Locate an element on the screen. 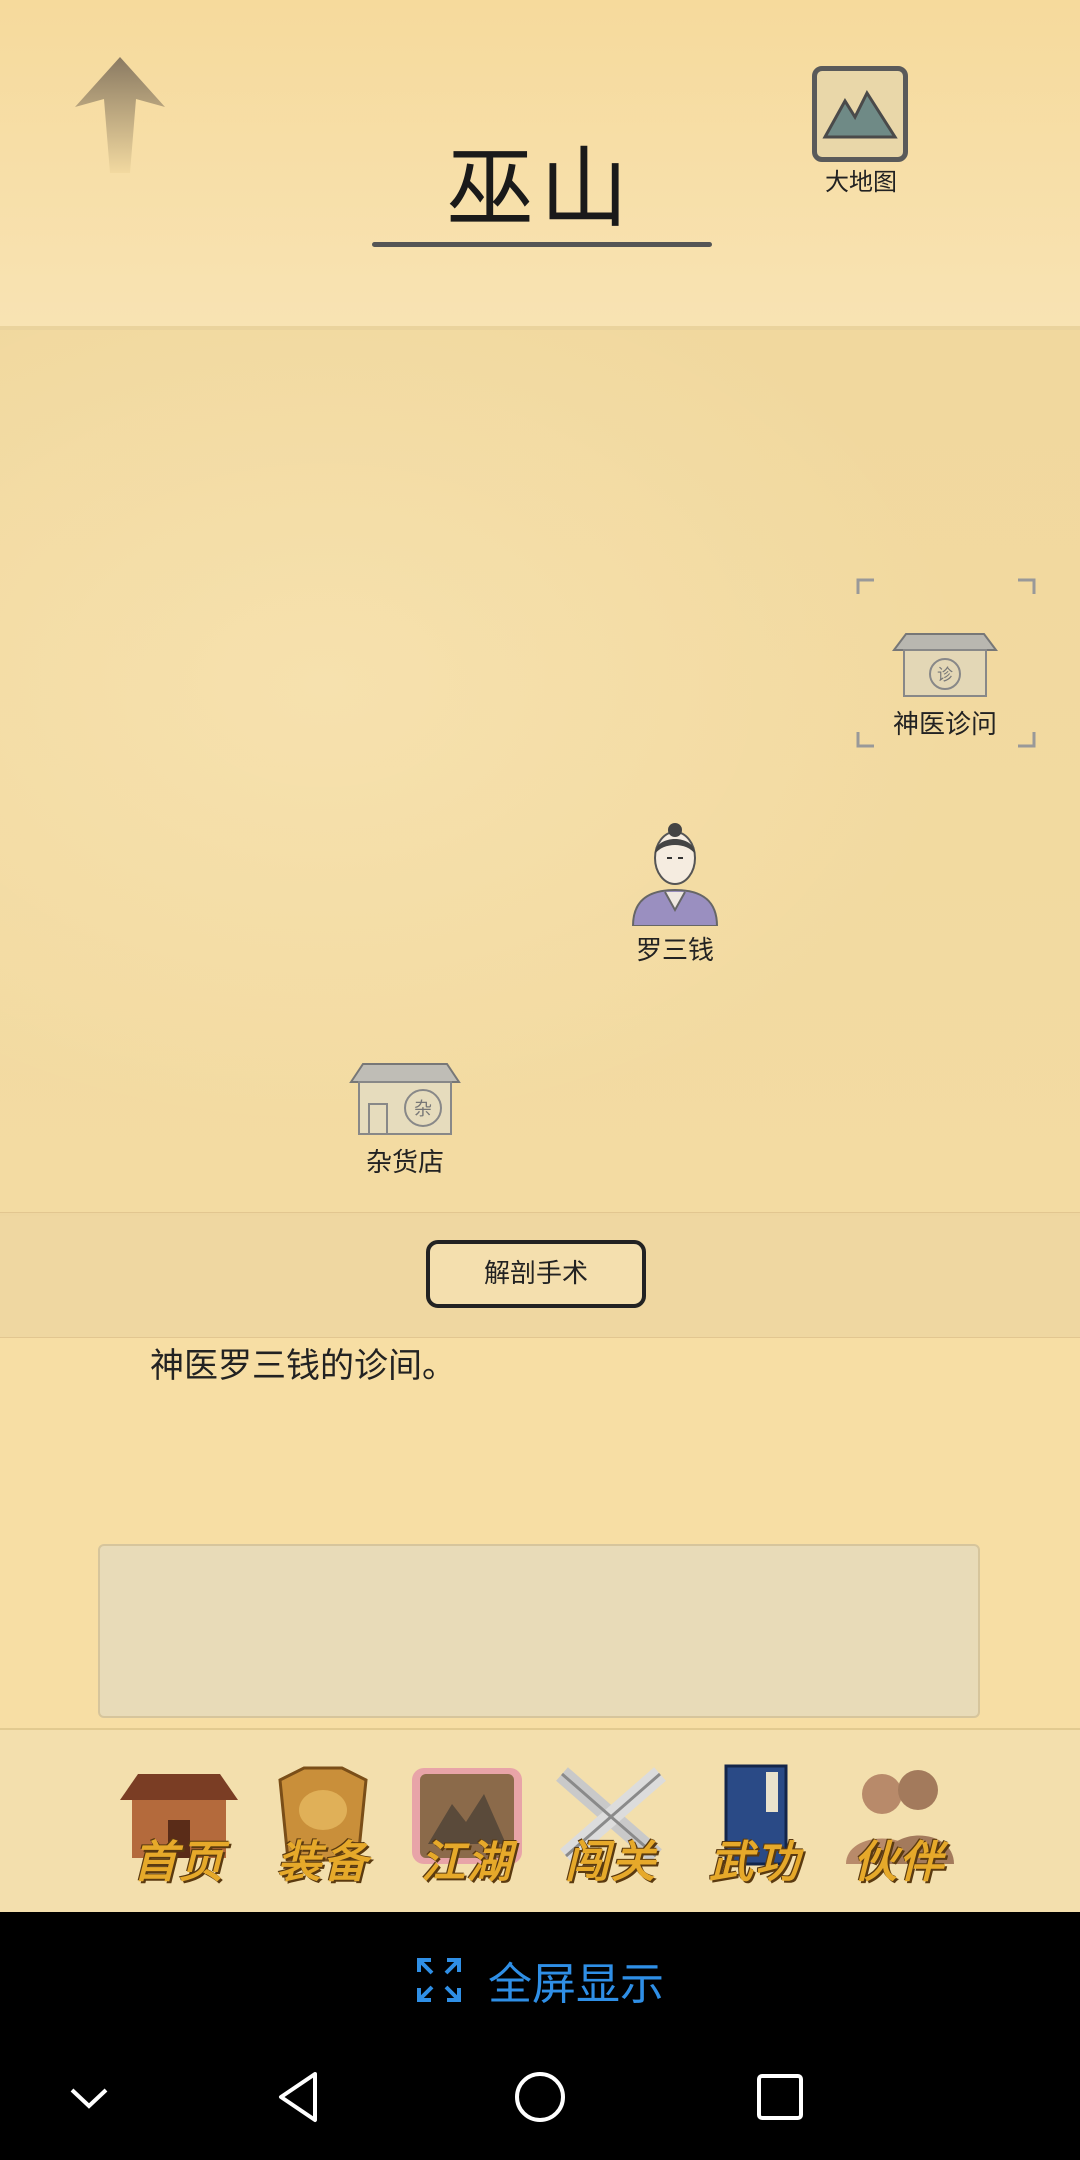 Image resolution: width=1080 pixels, height=2160 pixels. page-title: 巫山 is located at coordinates (539, 188).